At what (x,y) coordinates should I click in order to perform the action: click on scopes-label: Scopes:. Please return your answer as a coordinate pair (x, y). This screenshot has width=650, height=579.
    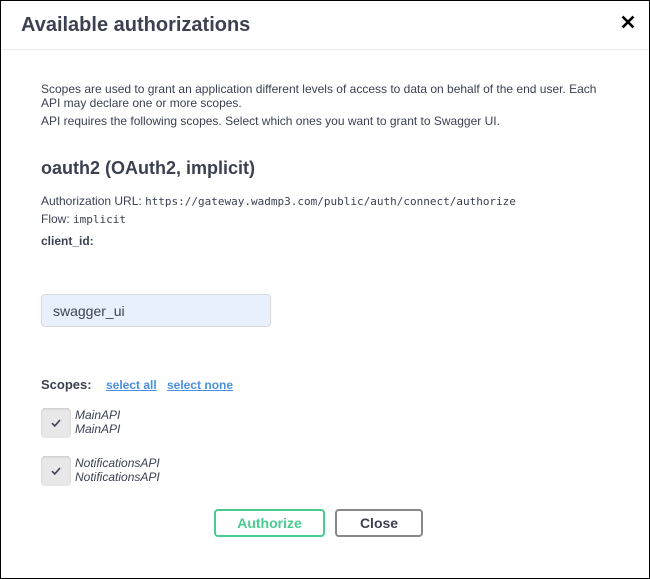
    Looking at the image, I should click on (66, 384).